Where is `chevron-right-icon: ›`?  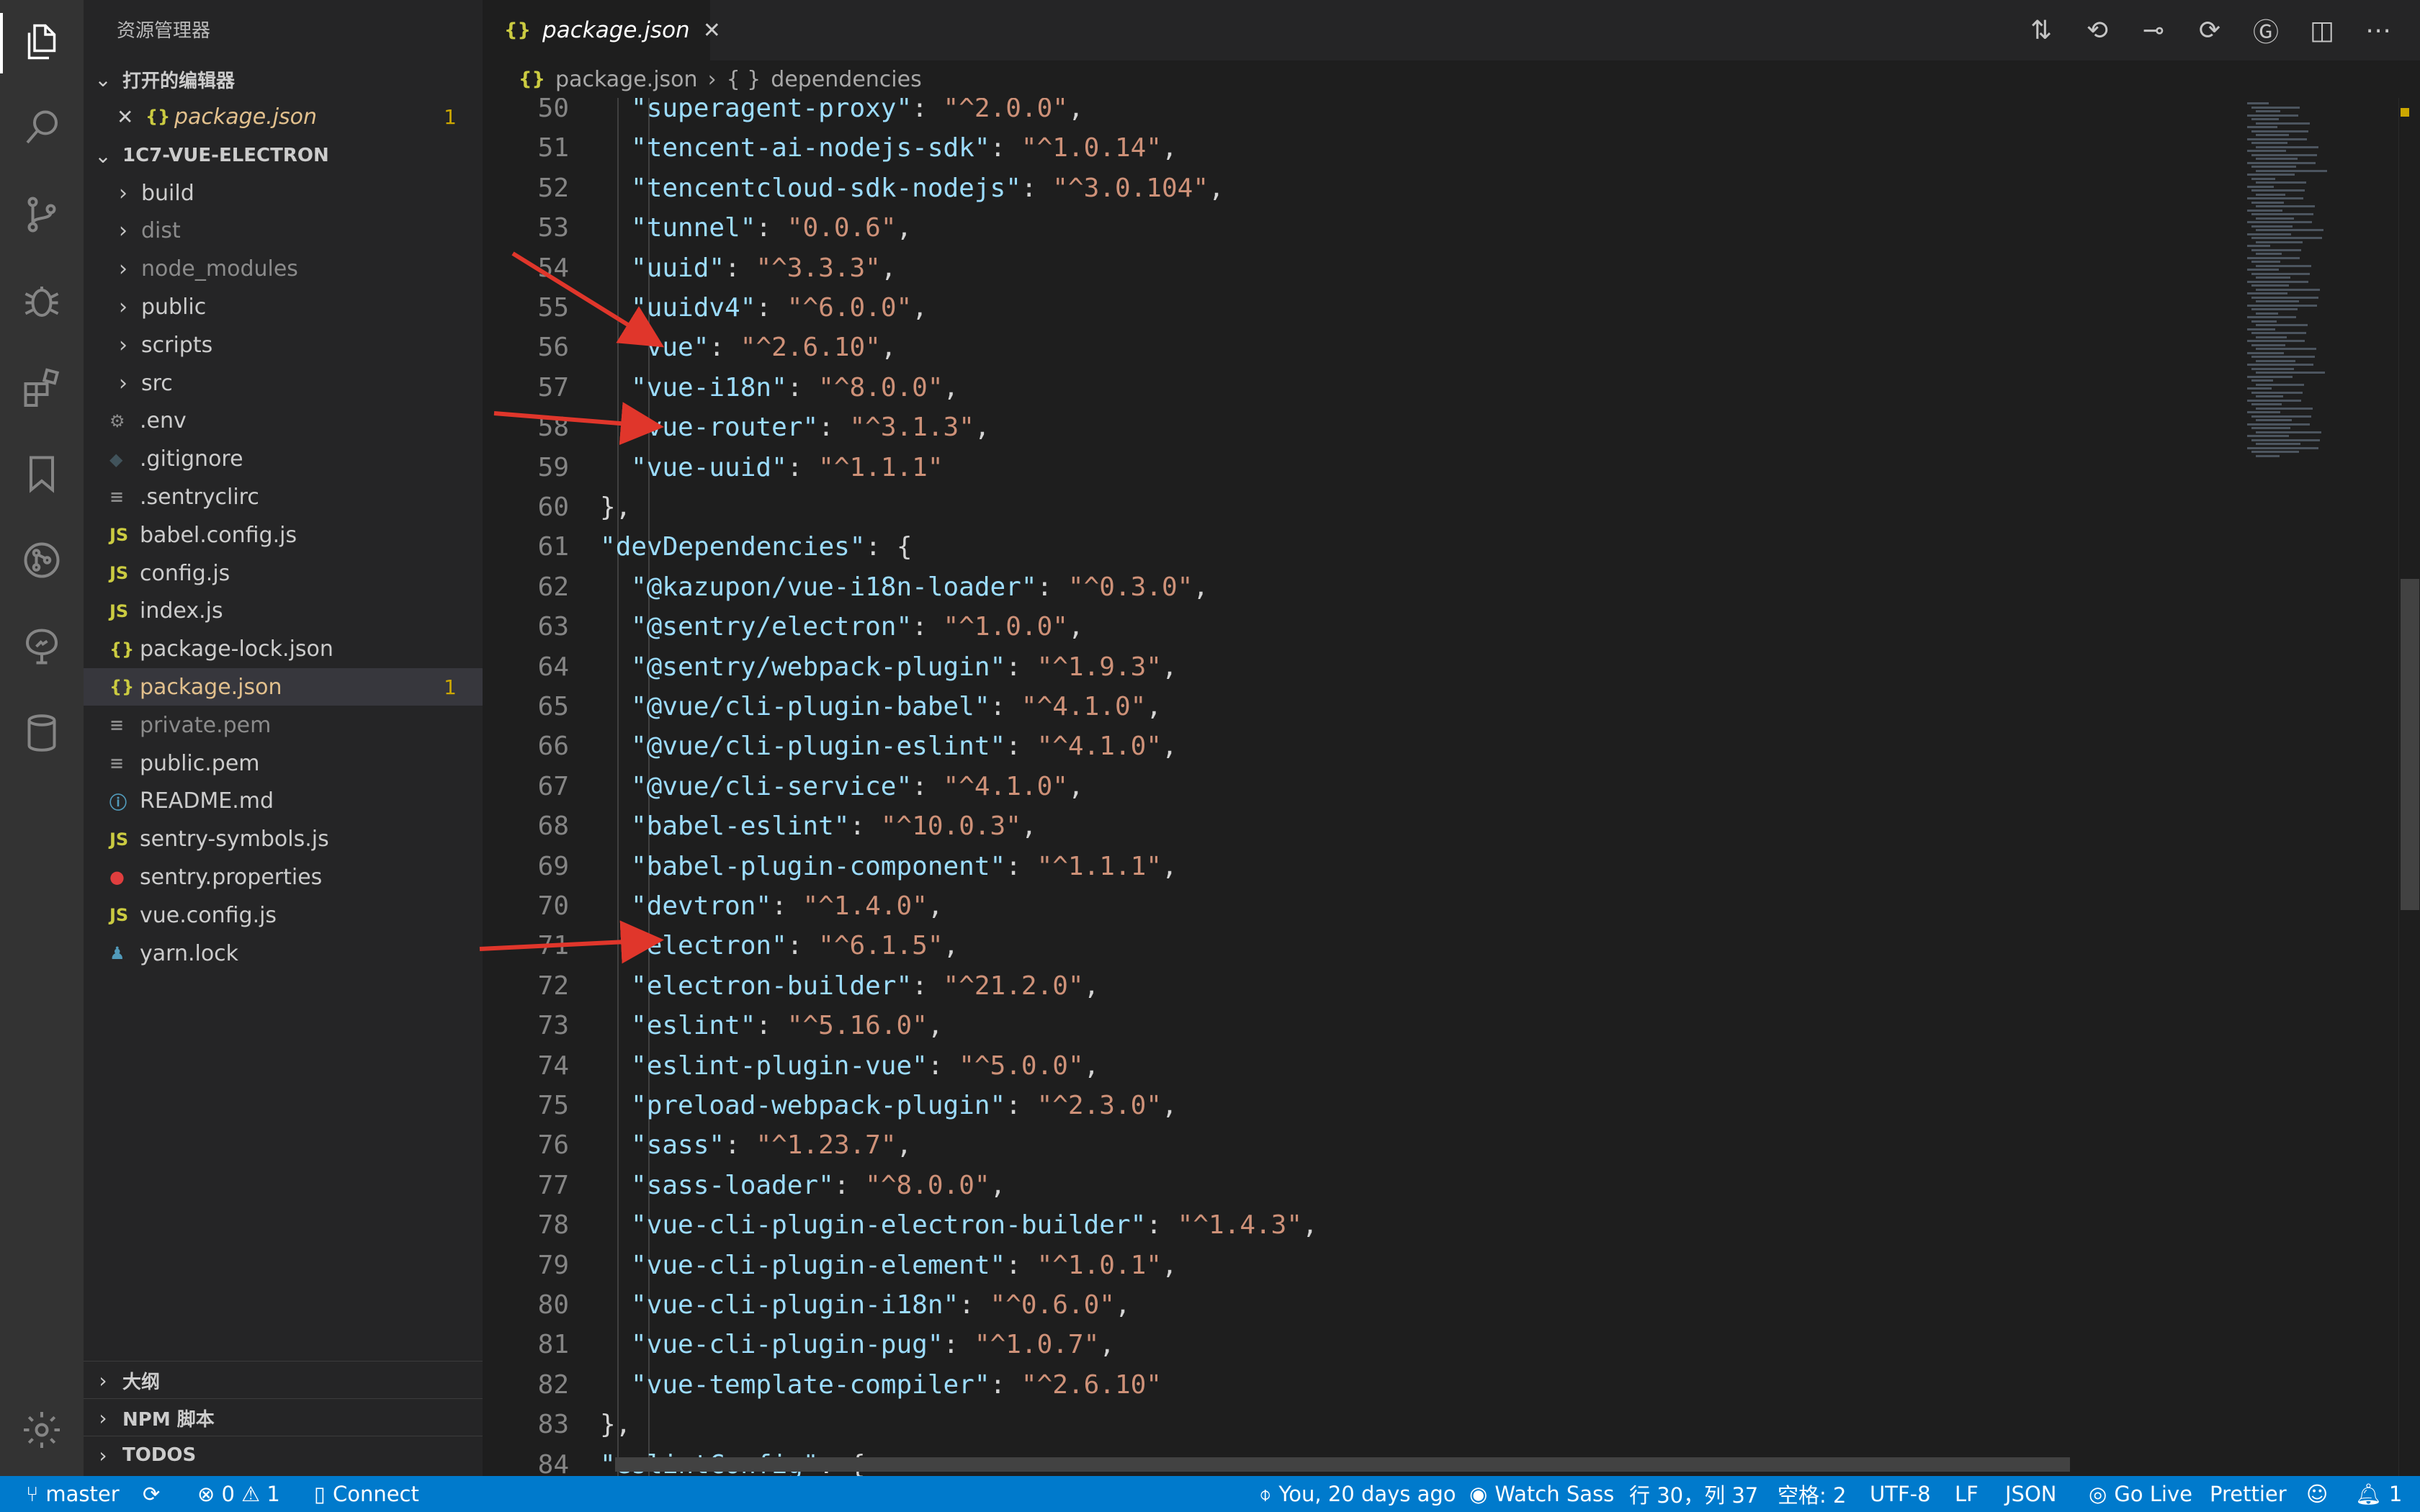 chevron-right-icon: › is located at coordinates (123, 307).